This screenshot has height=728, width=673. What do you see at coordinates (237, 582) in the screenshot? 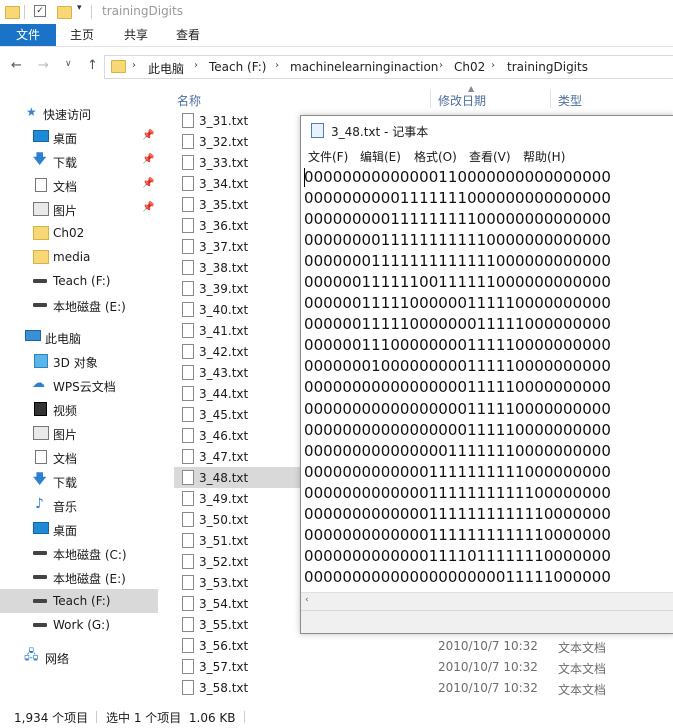
I see `file-name-cell: 3_53.txt` at bounding box center [237, 582].